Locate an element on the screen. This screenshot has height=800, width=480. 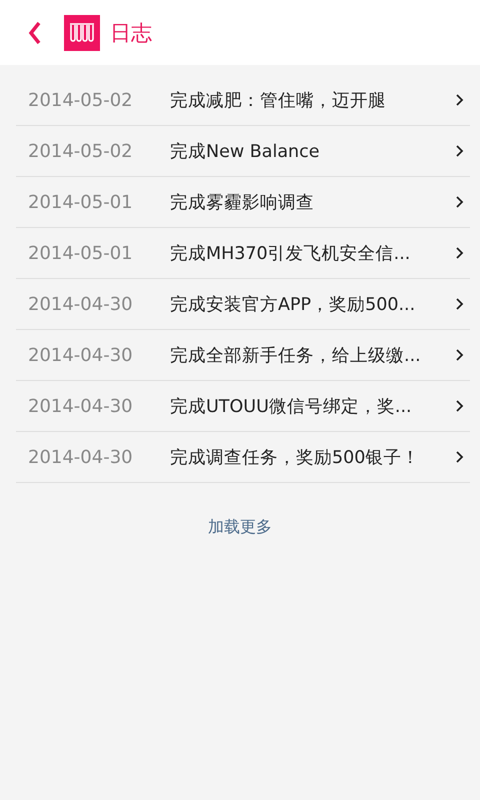
log-entry-title: 完成雾霾影响调查 is located at coordinates (310, 202).